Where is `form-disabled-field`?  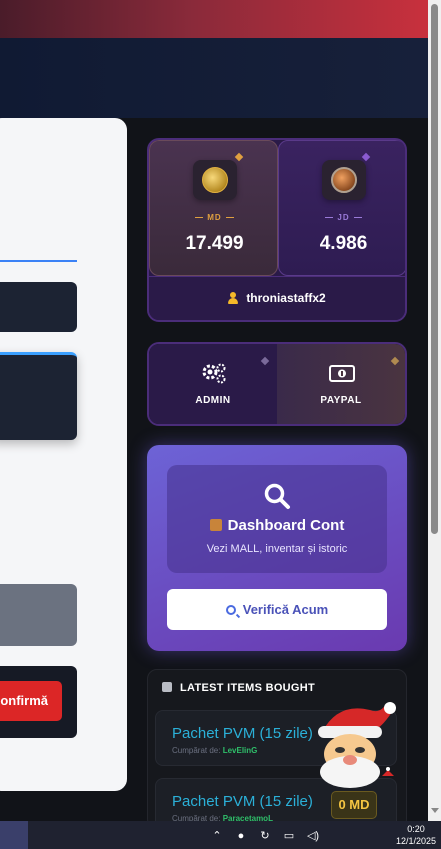 form-disabled-field is located at coordinates (38, 615).